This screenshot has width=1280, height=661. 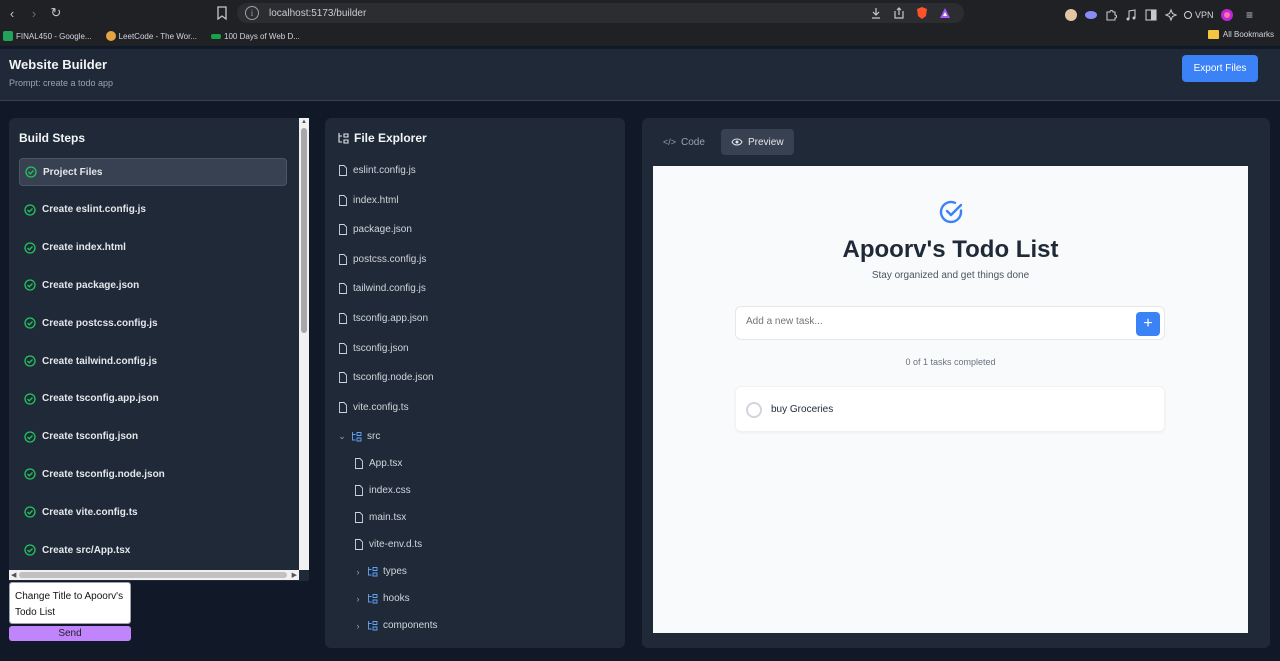 What do you see at coordinates (110, 36) in the screenshot?
I see `leetcode-icon` at bounding box center [110, 36].